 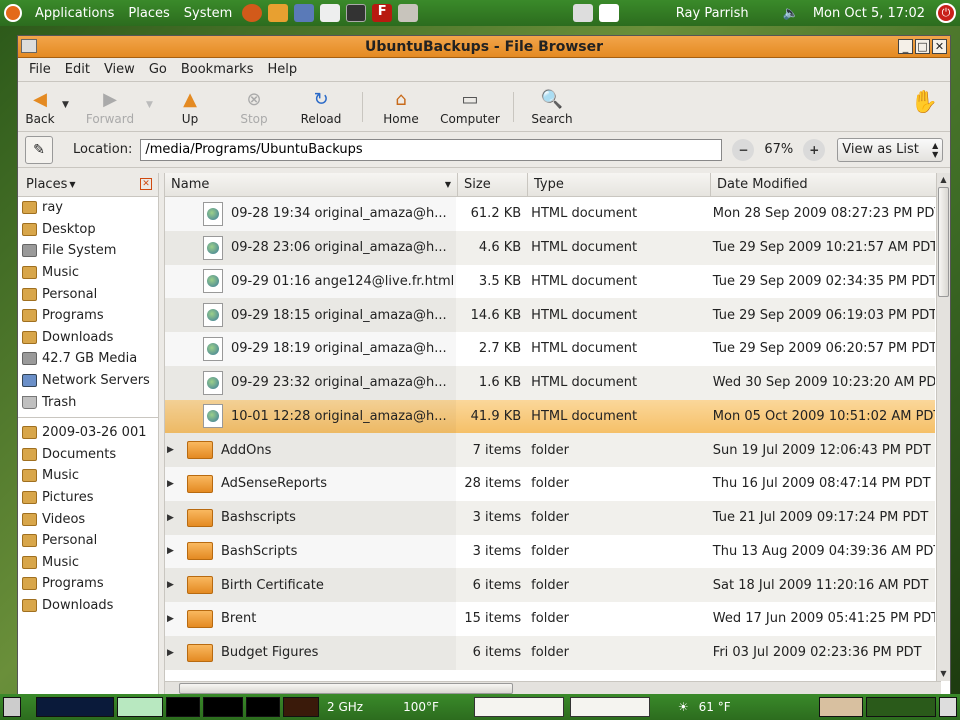 What do you see at coordinates (345, 707) in the screenshot?
I see `cpu-frequency: 2 GHz` at bounding box center [345, 707].